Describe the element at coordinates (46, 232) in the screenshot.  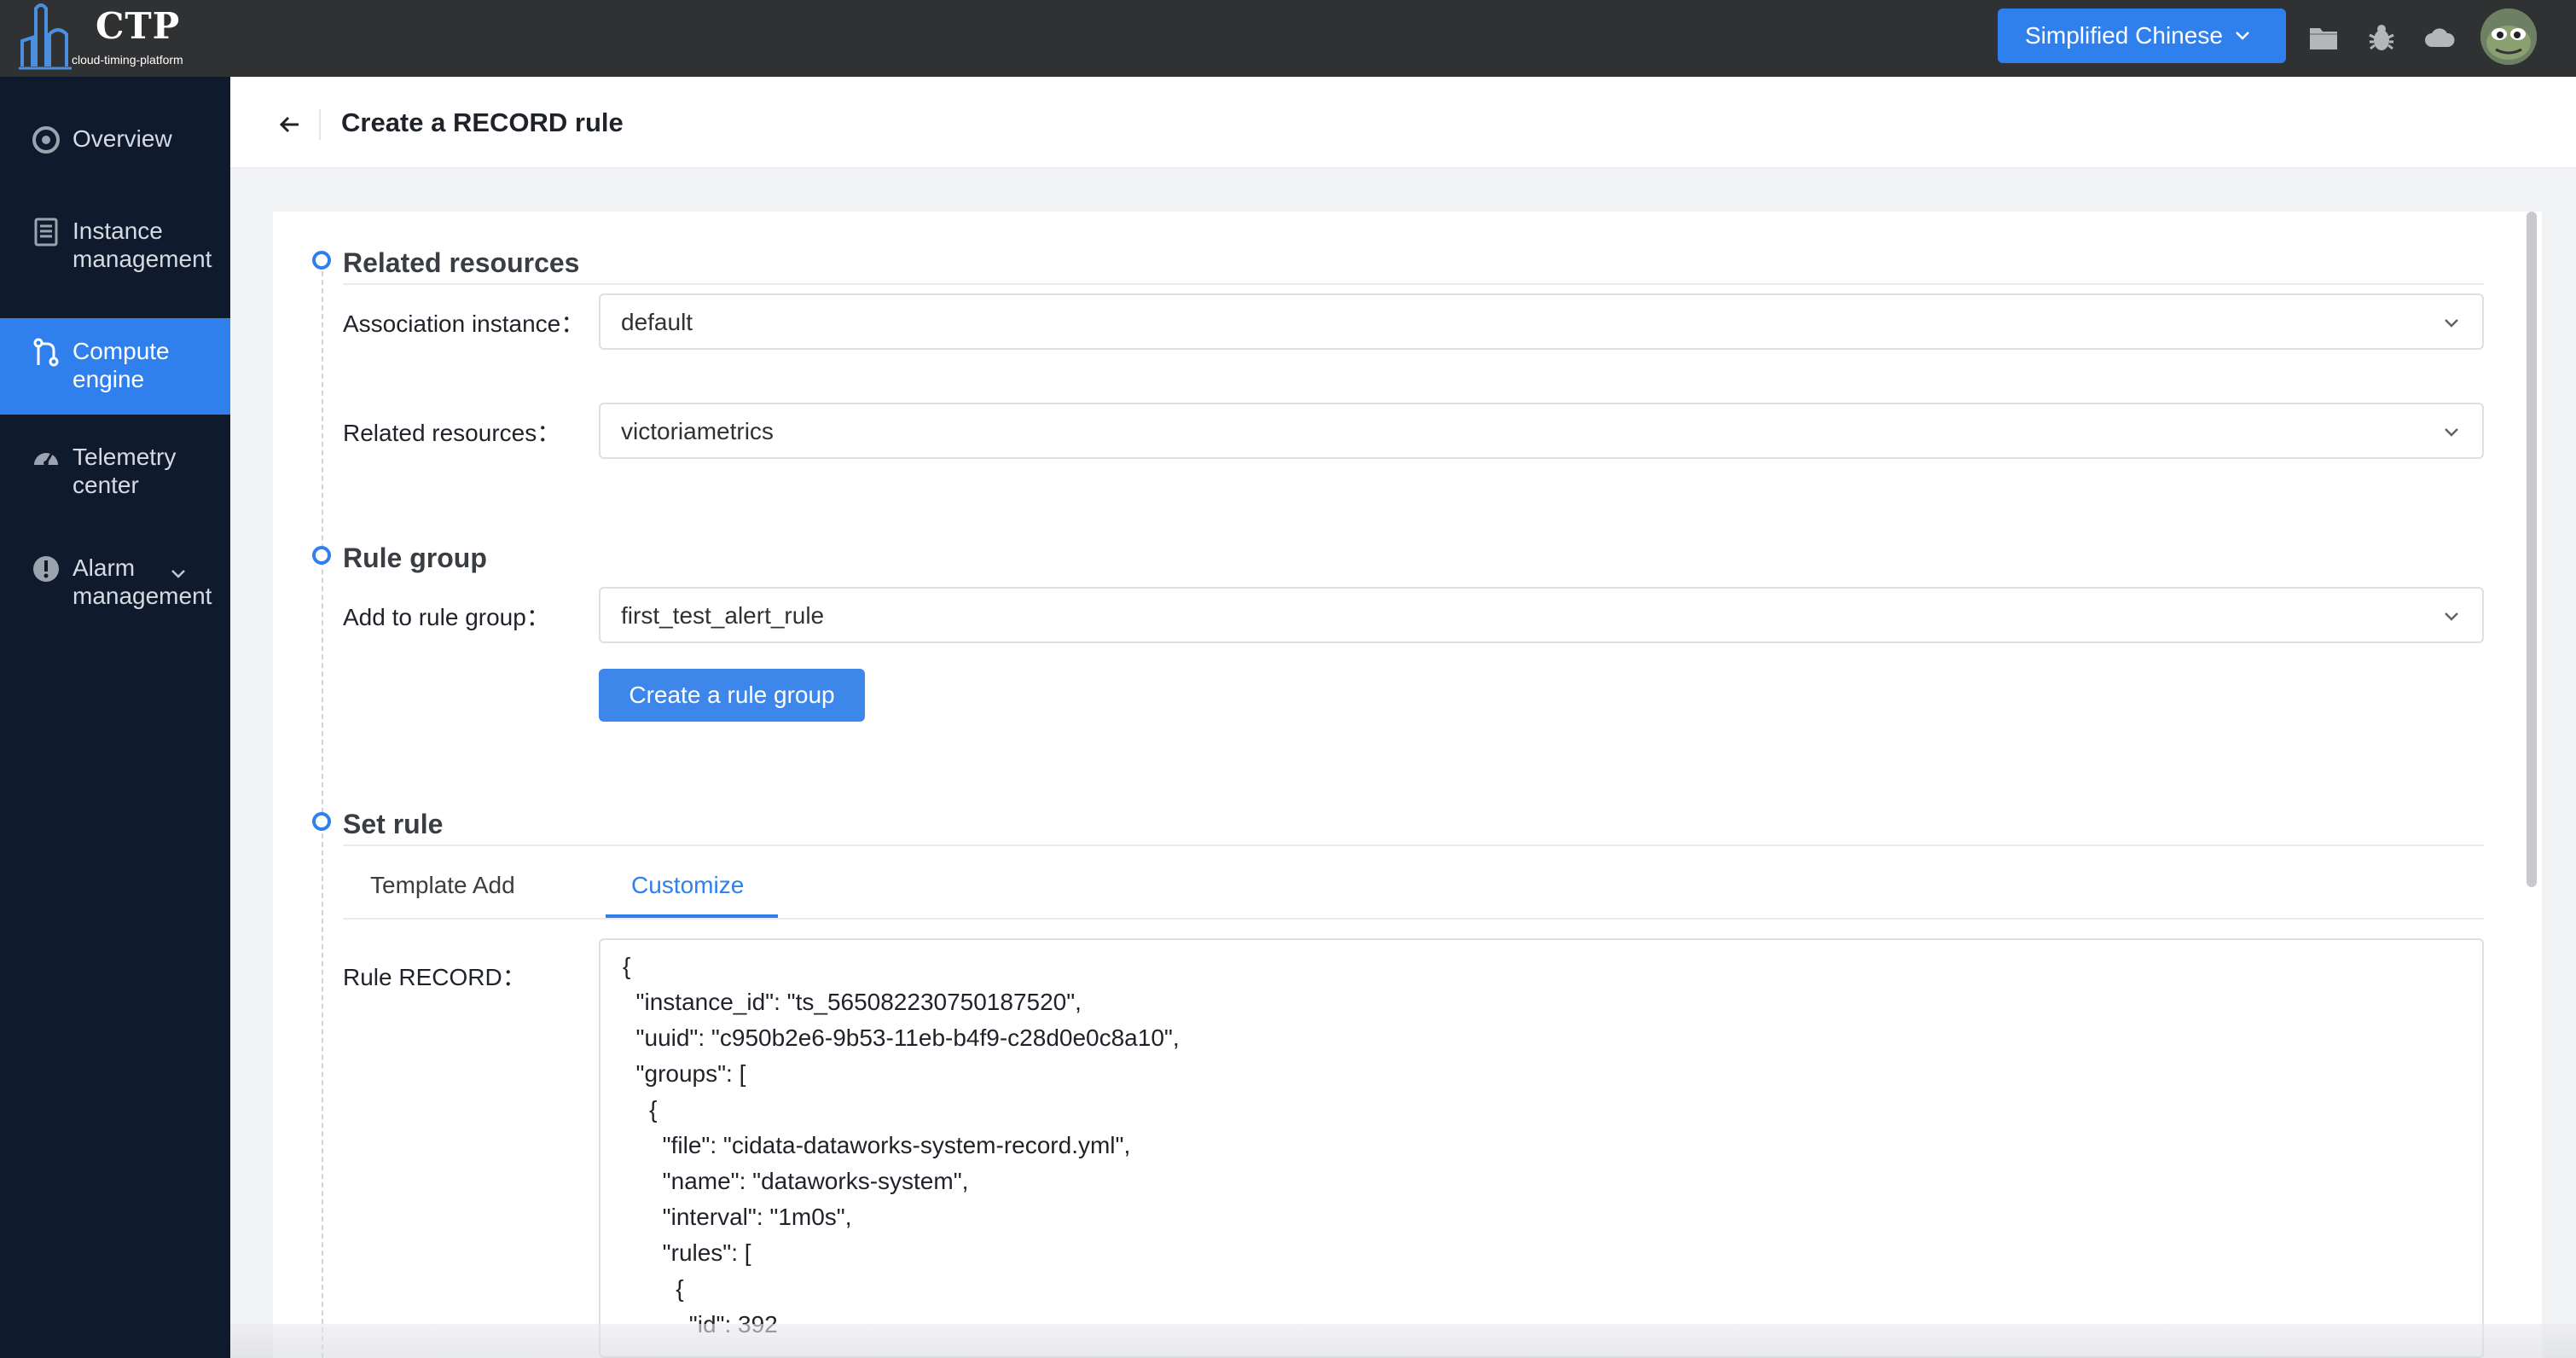
I see `document-list-icon` at that location.